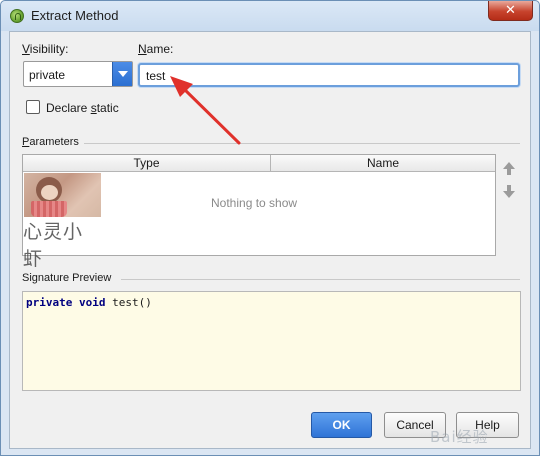 The image size is (540, 456). I want to click on empty-table-message: Nothing to show, so click(254, 203).